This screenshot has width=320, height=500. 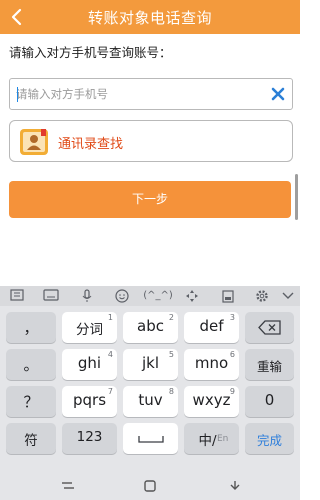 I want to click on key-space, so click(x=150, y=438).